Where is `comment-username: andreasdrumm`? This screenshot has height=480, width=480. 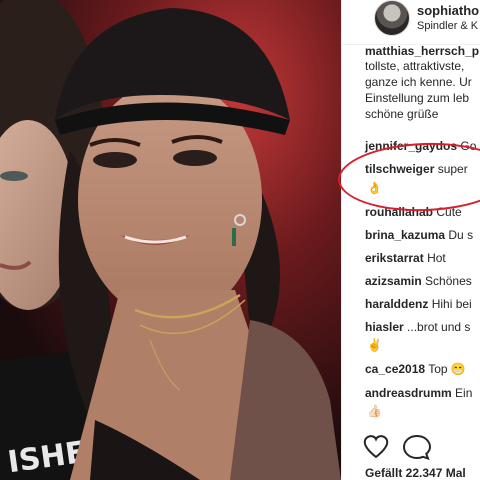 comment-username: andreasdrumm is located at coordinates (408, 393).